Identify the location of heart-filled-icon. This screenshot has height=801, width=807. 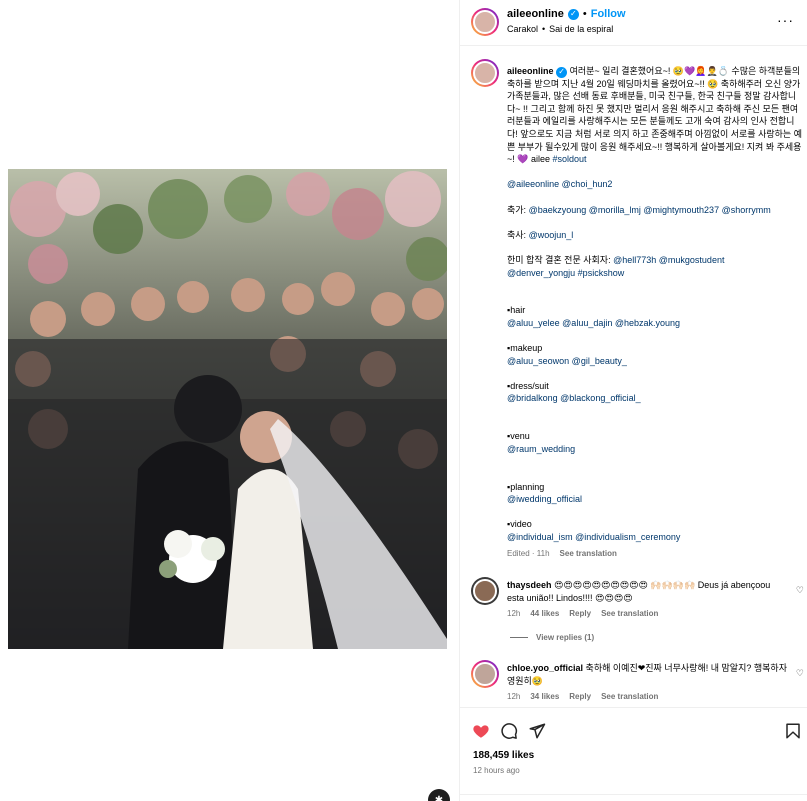
(481, 731).